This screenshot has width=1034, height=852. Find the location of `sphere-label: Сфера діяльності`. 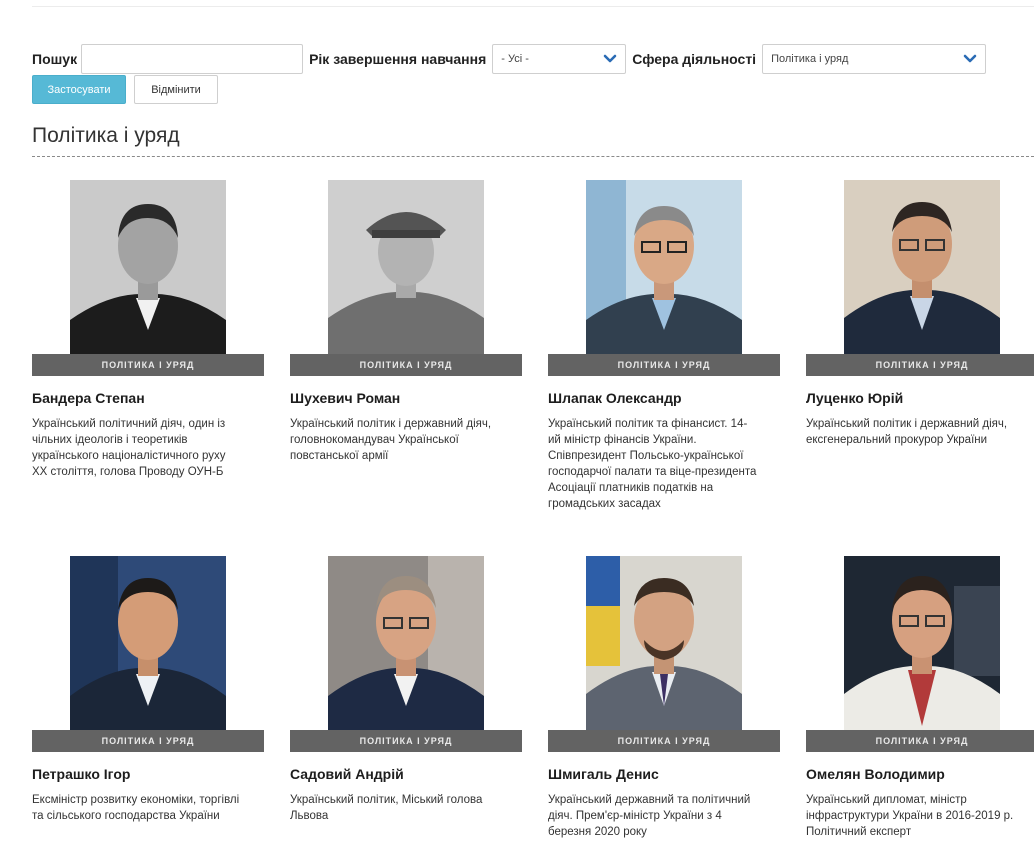

sphere-label: Сфера діяльності is located at coordinates (694, 59).